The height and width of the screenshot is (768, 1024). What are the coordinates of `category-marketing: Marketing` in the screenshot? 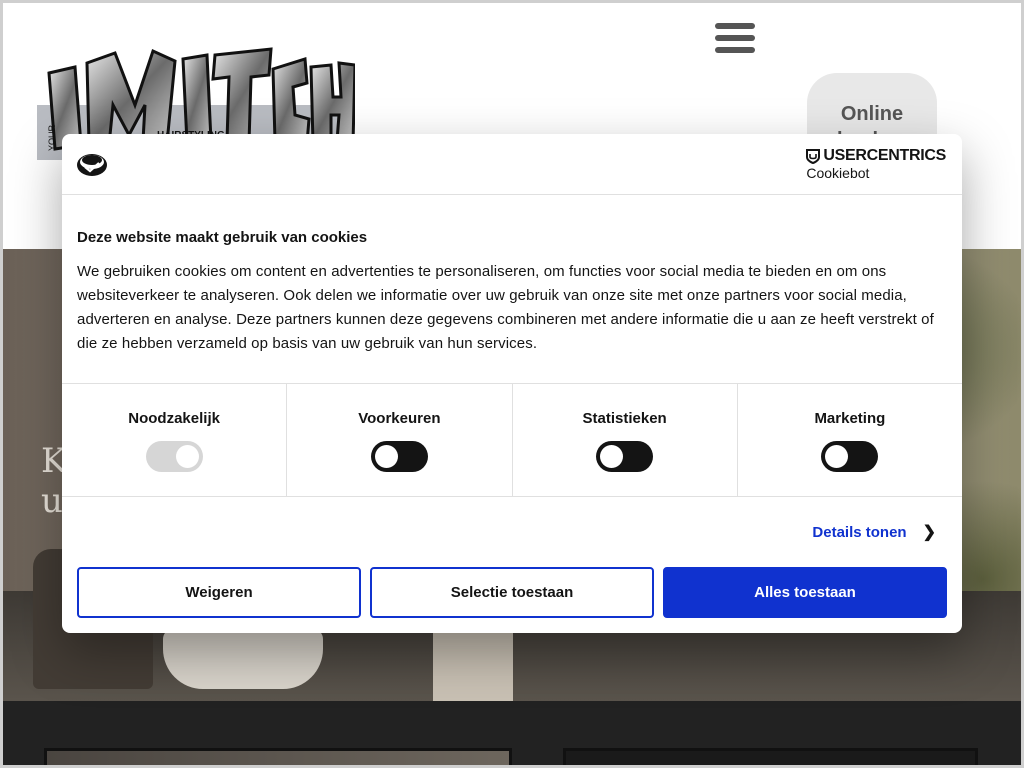 It's located at (850, 440).